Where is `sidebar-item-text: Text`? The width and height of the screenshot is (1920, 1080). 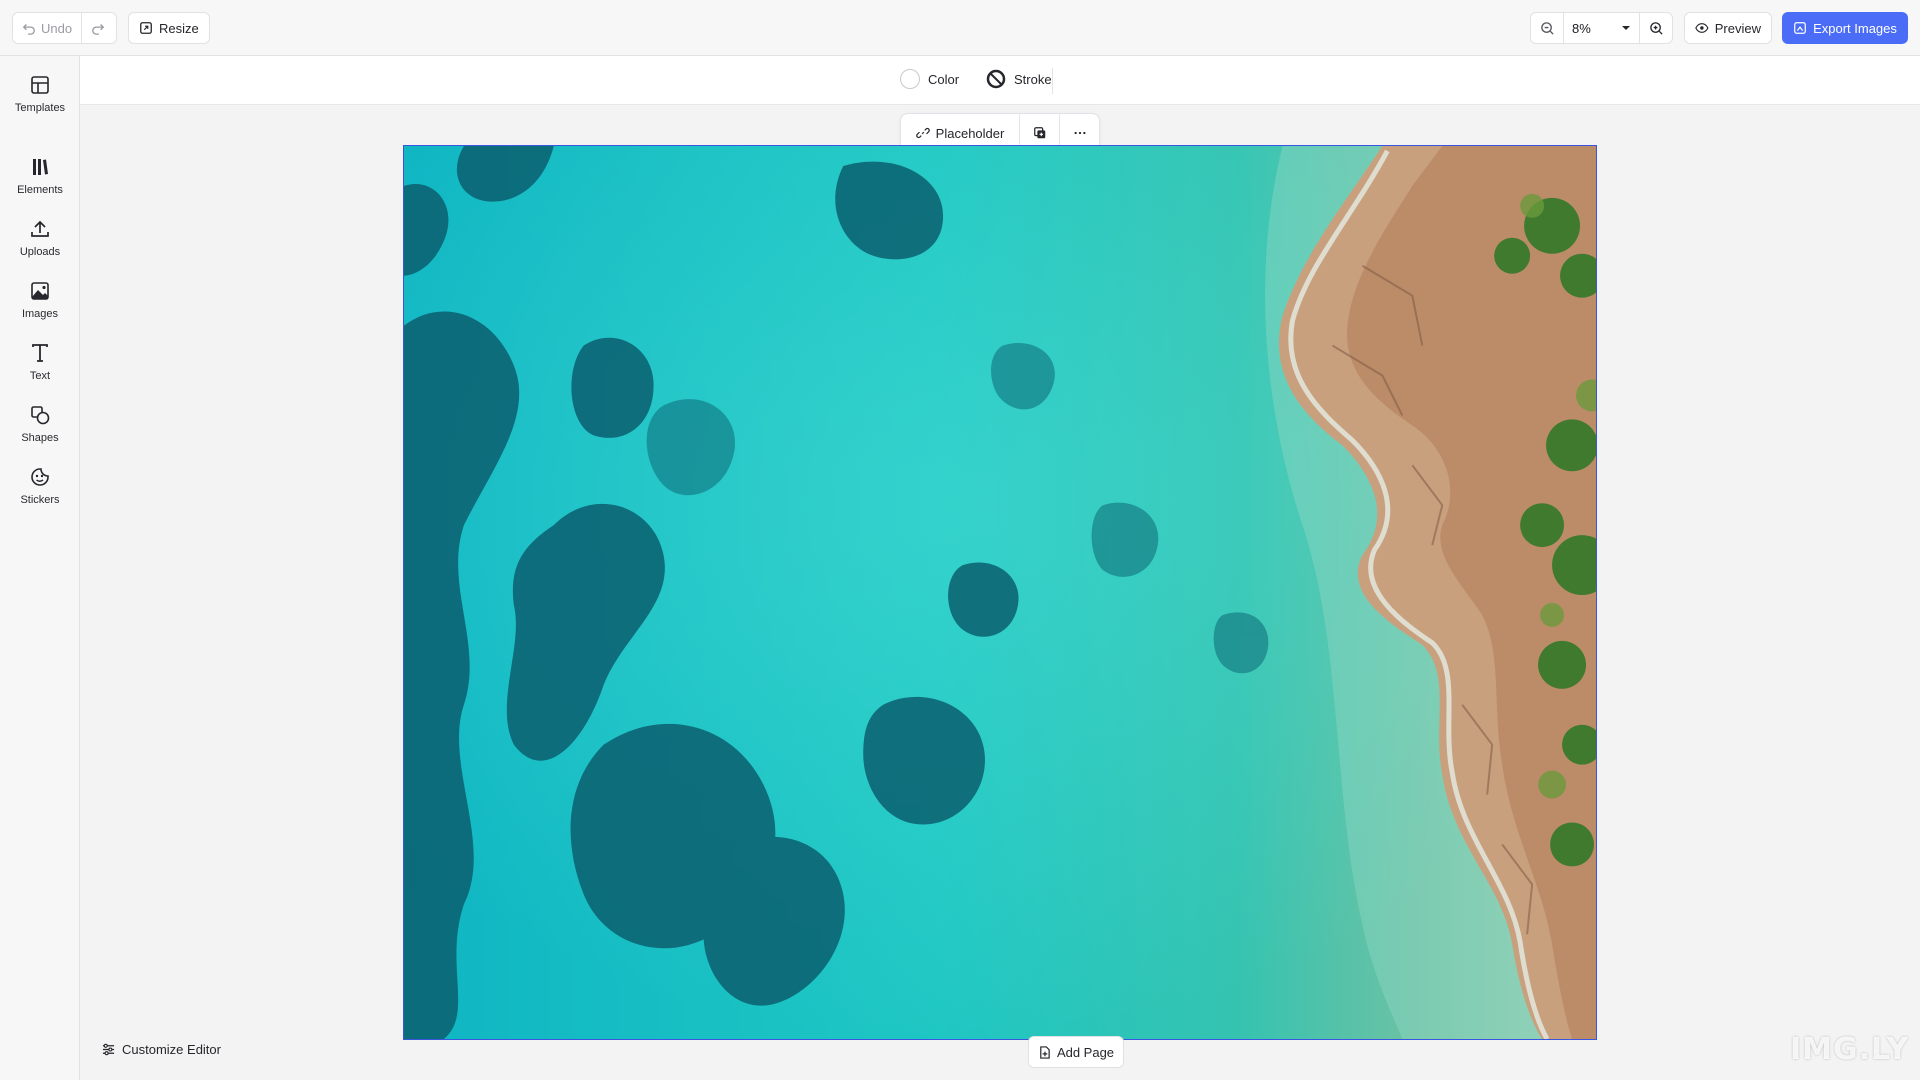
sidebar-item-text: Text is located at coordinates (40, 362).